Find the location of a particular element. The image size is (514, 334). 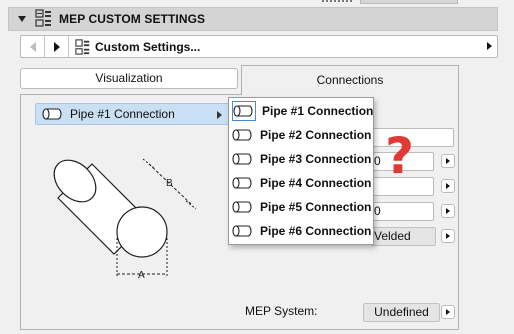

field-row-4: 0 is located at coordinates (402, 211).